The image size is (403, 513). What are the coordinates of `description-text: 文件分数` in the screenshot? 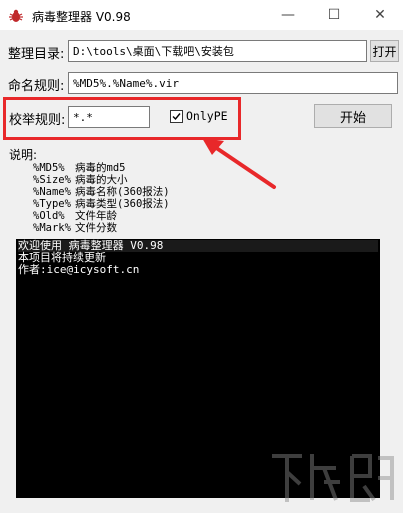 It's located at (96, 228).